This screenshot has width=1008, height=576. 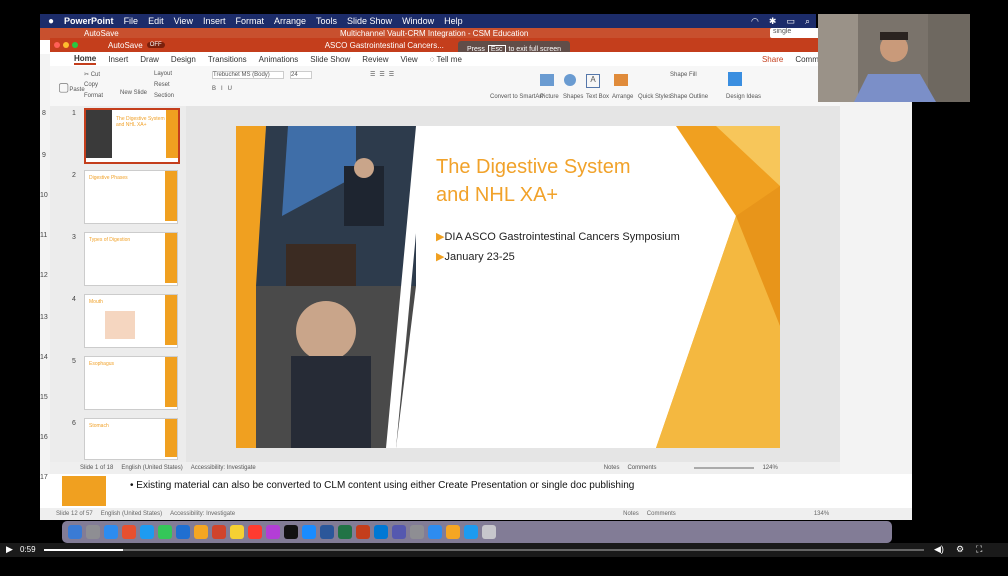 I want to click on thumbnail-slide-2: Digestive Phases, so click(x=131, y=197).